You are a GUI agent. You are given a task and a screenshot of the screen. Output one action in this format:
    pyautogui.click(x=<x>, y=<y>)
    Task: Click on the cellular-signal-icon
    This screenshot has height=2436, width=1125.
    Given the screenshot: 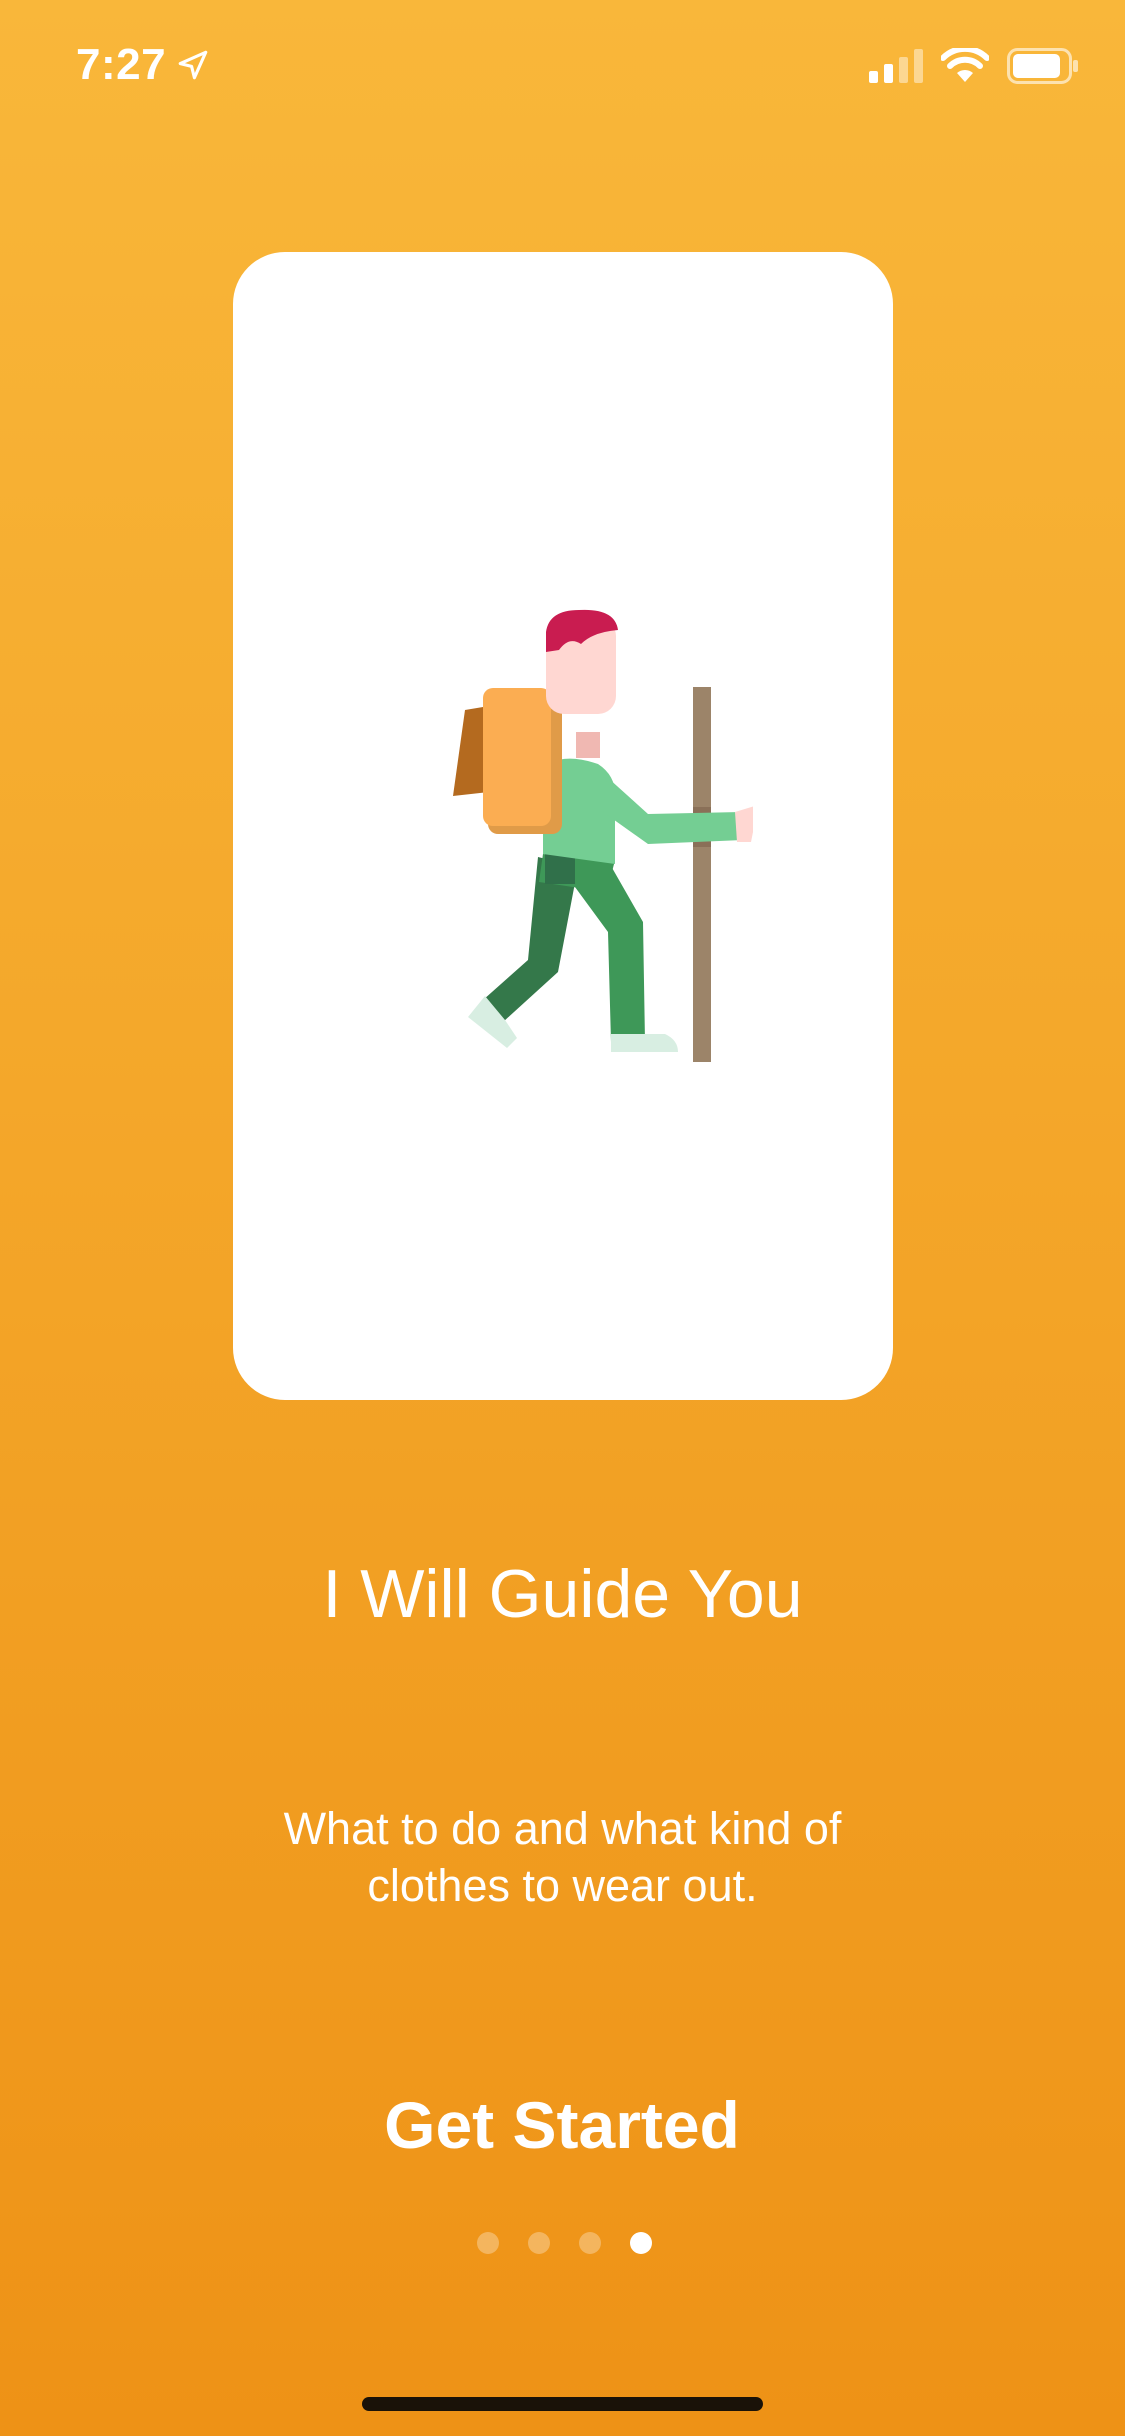 What is the action you would take?
    pyautogui.click(x=896, y=66)
    